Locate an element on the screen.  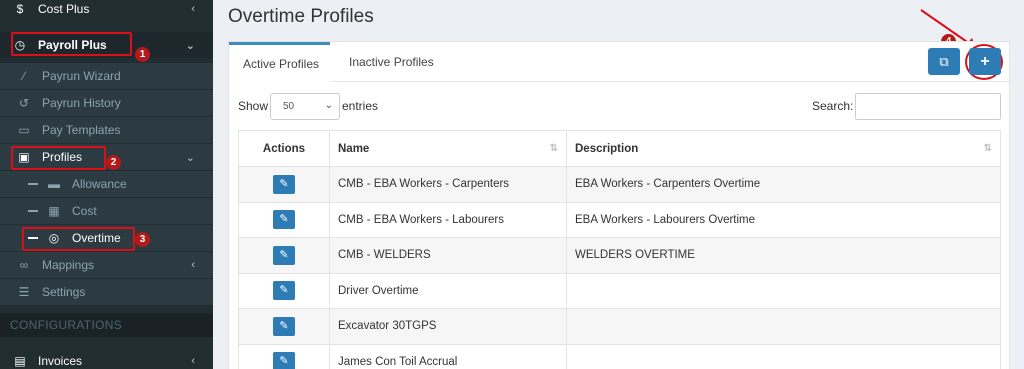
sidebar-item-cost: ▦ Cost is located at coordinates (106, 211).